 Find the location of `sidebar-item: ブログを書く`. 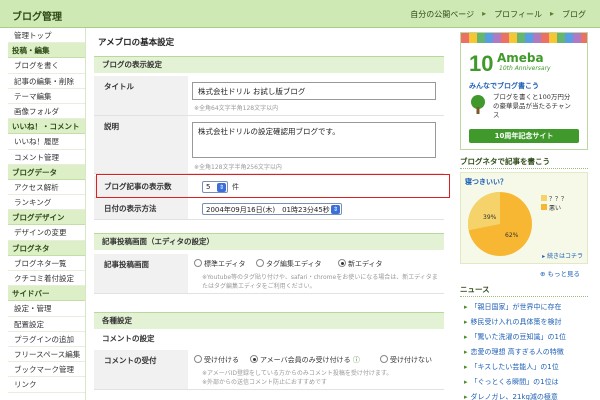

sidebar-item: ブログを書く is located at coordinates (46, 66).